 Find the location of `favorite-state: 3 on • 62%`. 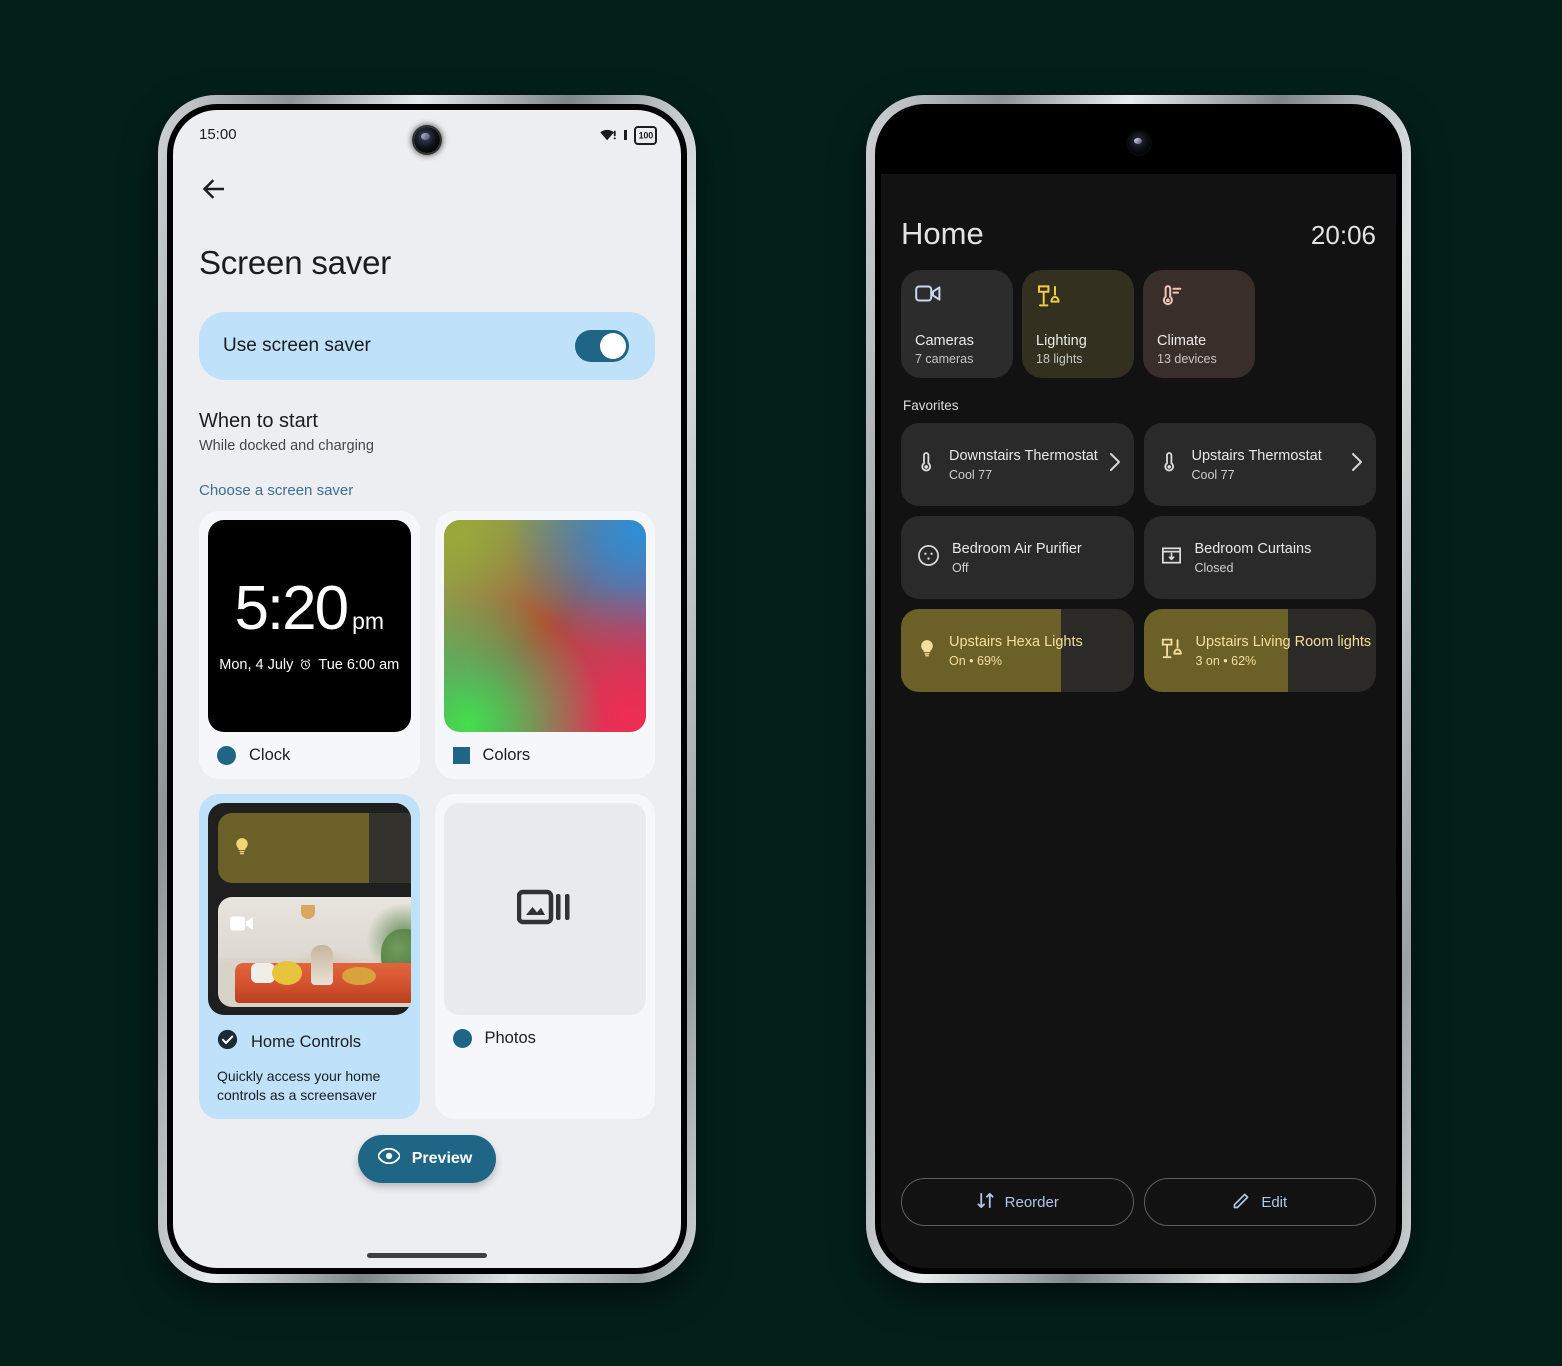

favorite-state: 3 on • 62% is located at coordinates (1226, 661).